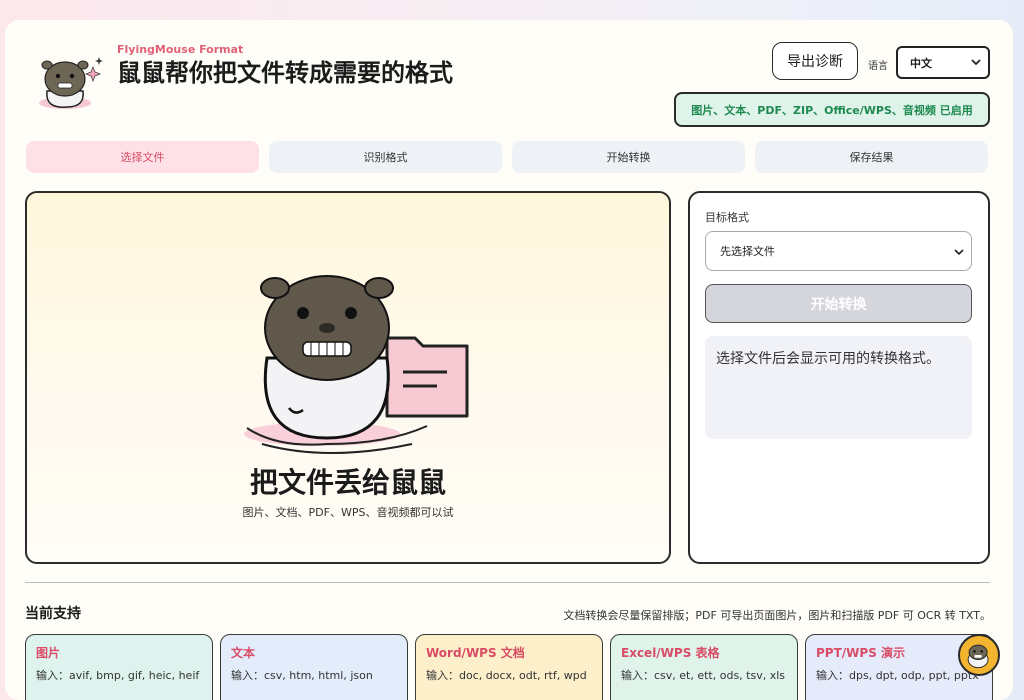 This screenshot has height=700, width=1024. Describe the element at coordinates (243, 653) in the screenshot. I see `card-title: 文本` at that location.